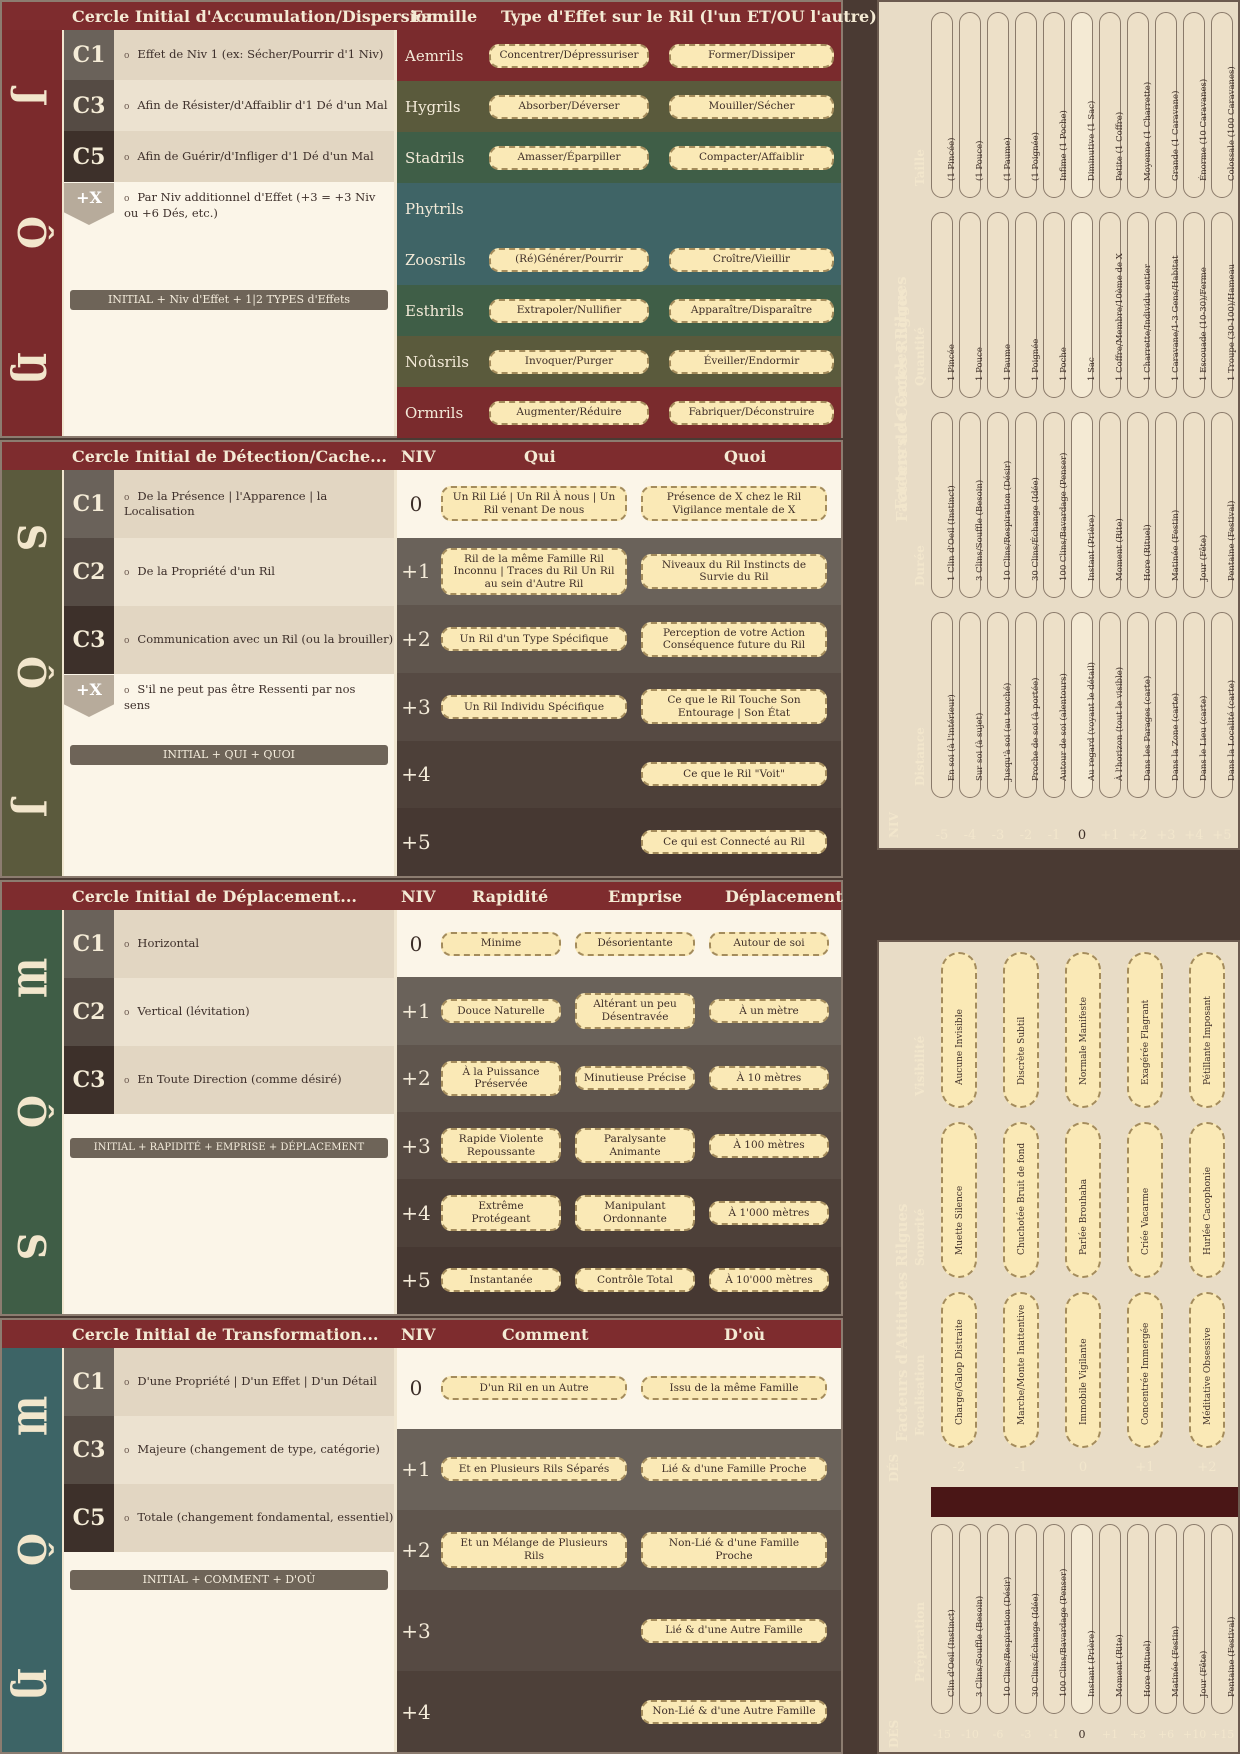 The image size is (1240, 1754). Describe the element at coordinates (745, 1334) in the screenshot. I see `col-dou: D'où` at that location.